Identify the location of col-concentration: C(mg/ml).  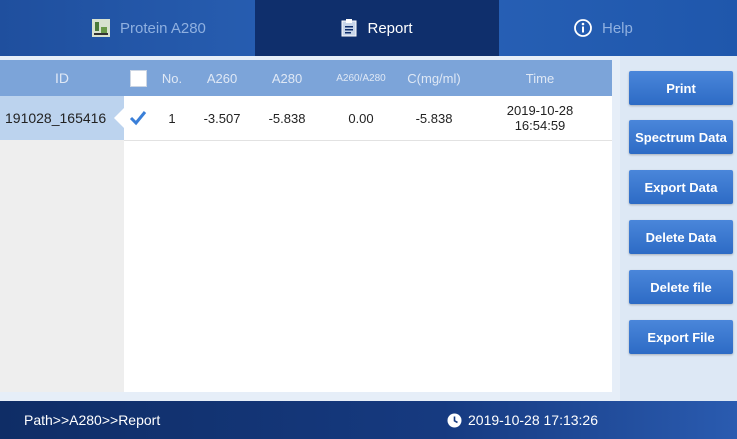
(434, 78).